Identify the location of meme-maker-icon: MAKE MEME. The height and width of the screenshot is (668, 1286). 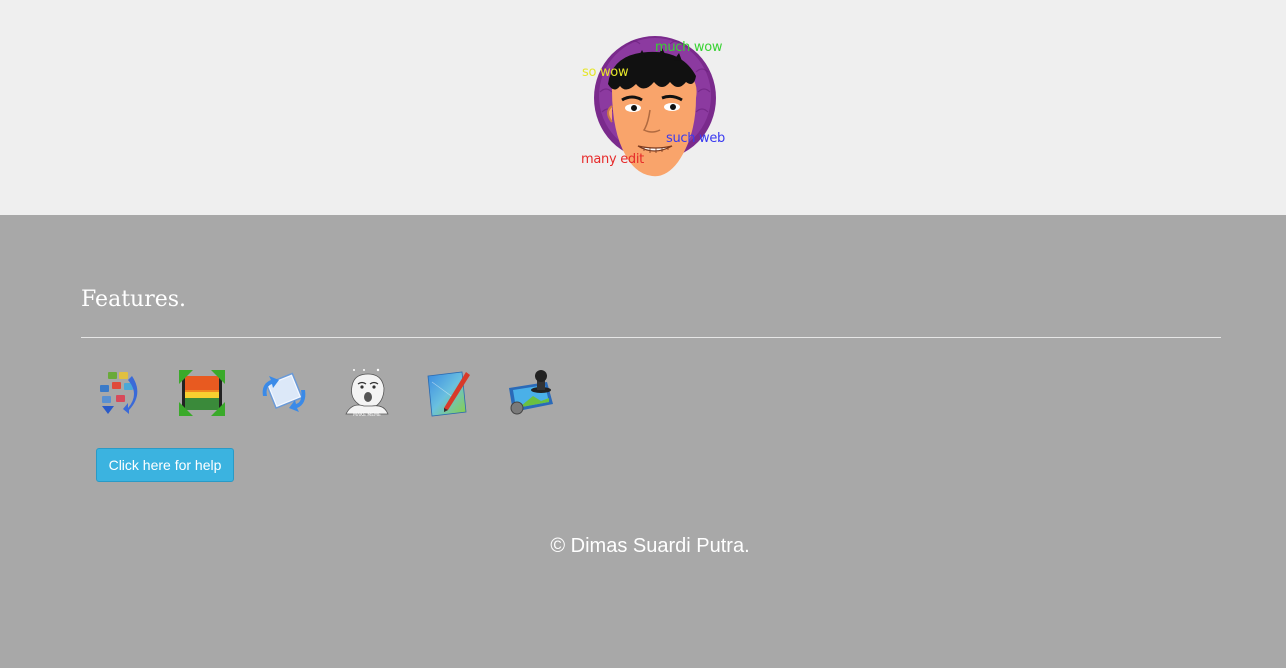
(367, 393).